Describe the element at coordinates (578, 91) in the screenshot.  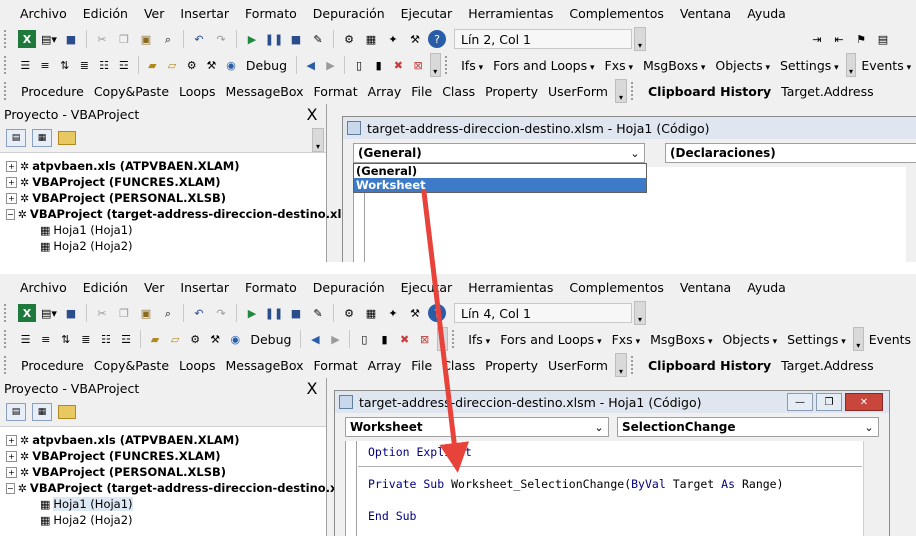
I see `snippet-userform: UserForm` at that location.